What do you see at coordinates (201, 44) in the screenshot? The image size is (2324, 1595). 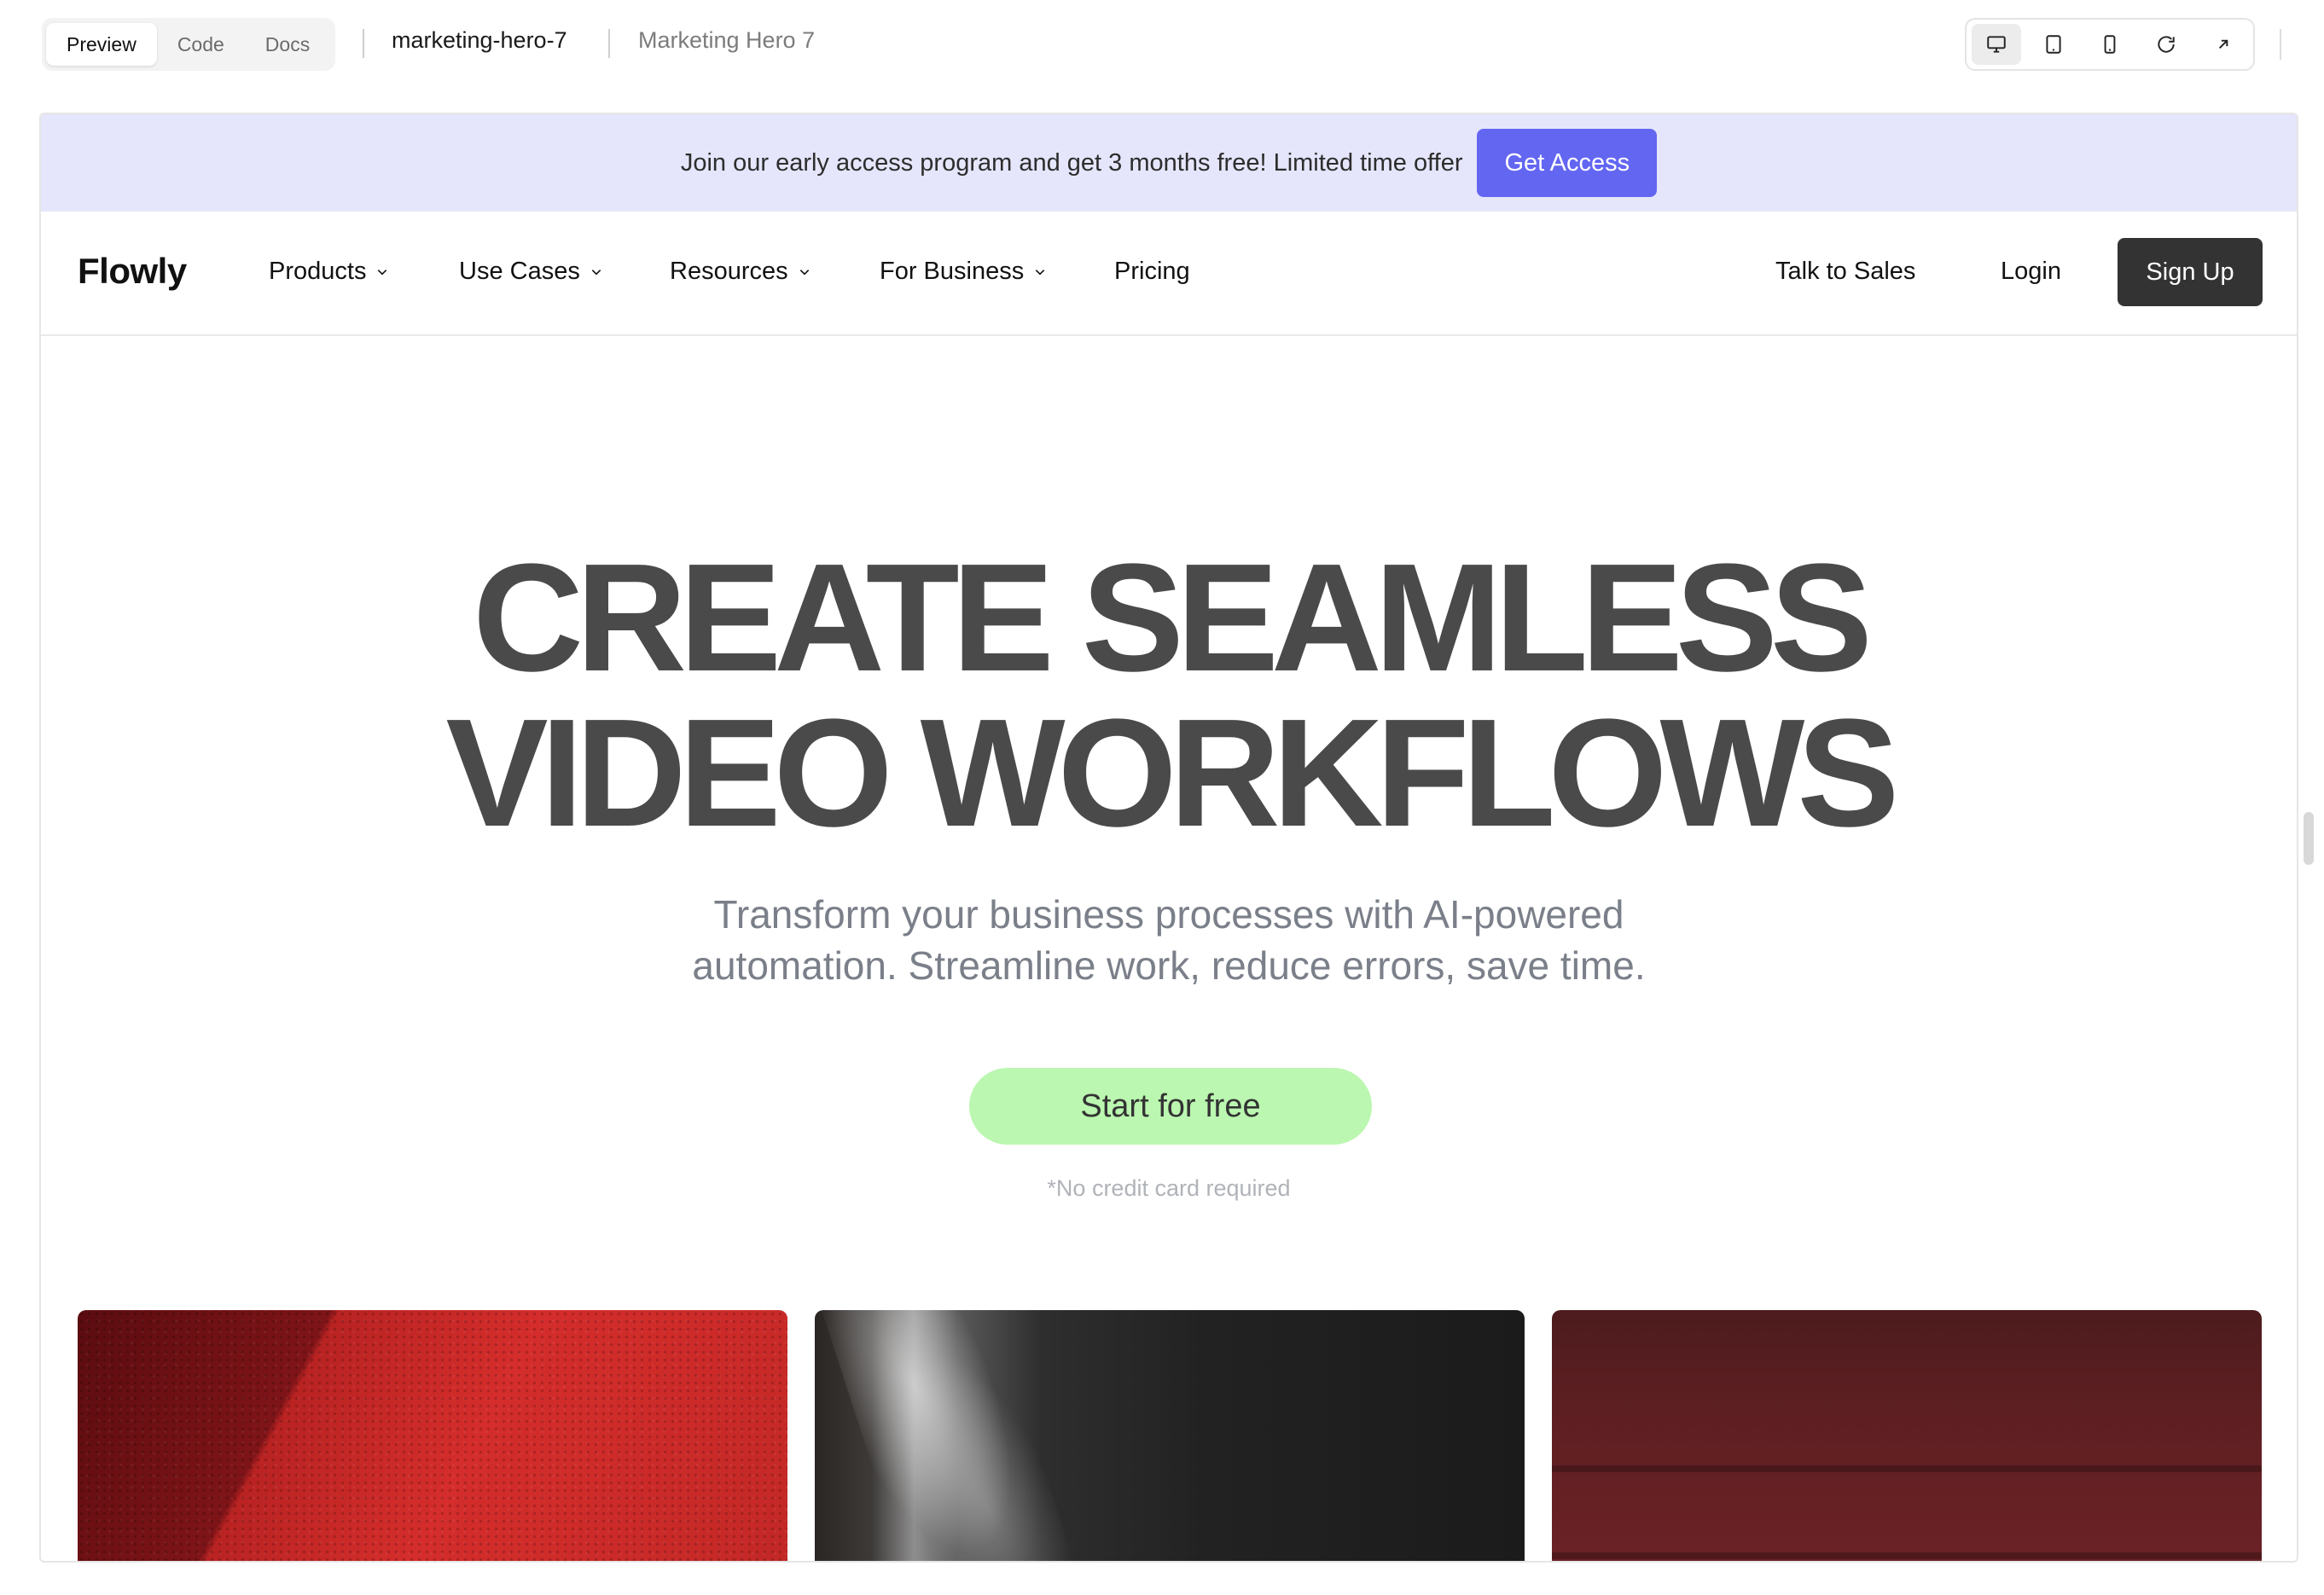 I see `tab-code: Code` at bounding box center [201, 44].